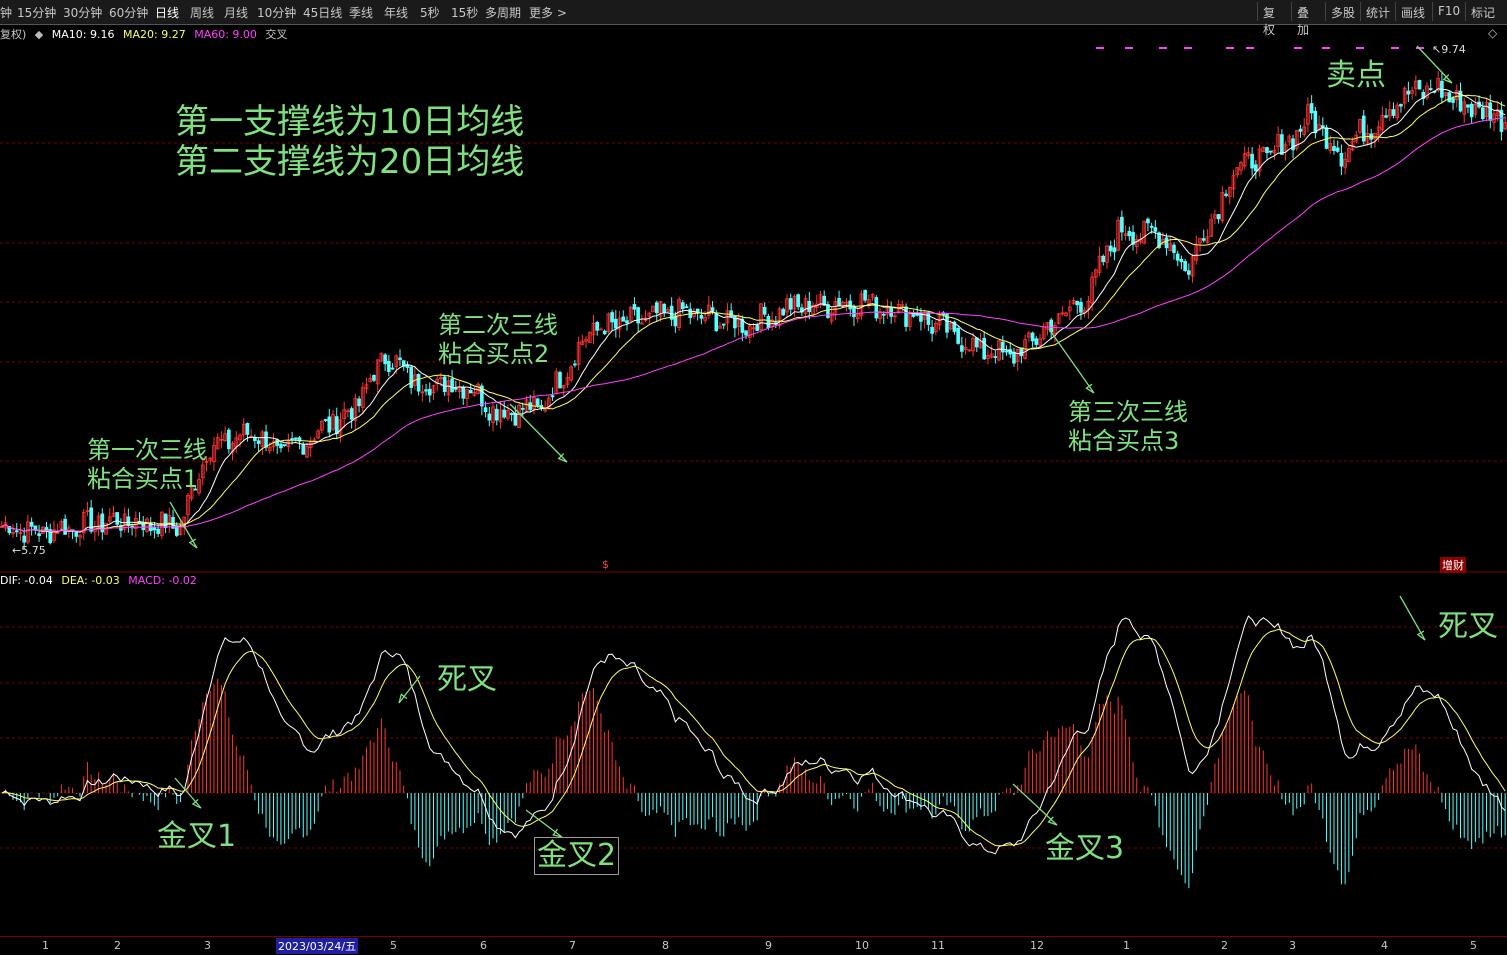 The width and height of the screenshot is (1507, 955). Describe the element at coordinates (17, 550) in the screenshot. I see `low-arrow-icon: ←` at that location.